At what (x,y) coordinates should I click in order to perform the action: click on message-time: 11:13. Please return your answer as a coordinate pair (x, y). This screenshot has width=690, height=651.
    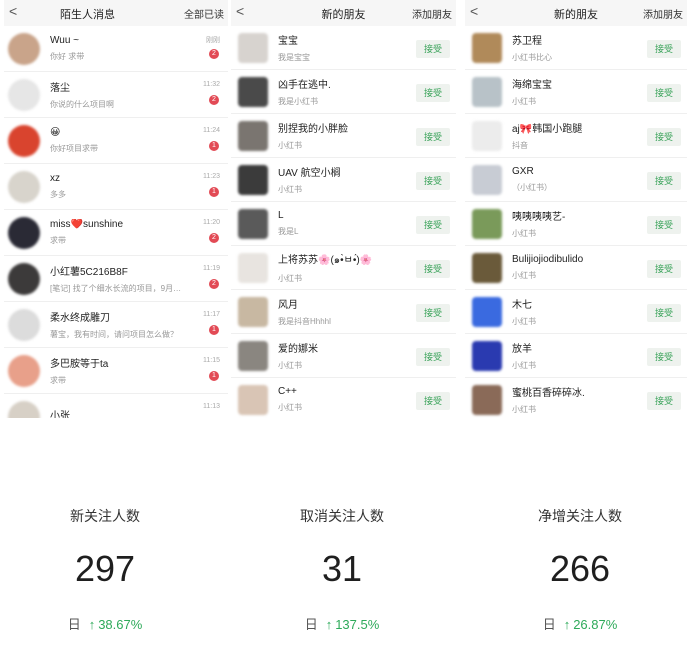
    Looking at the image, I should click on (211, 406).